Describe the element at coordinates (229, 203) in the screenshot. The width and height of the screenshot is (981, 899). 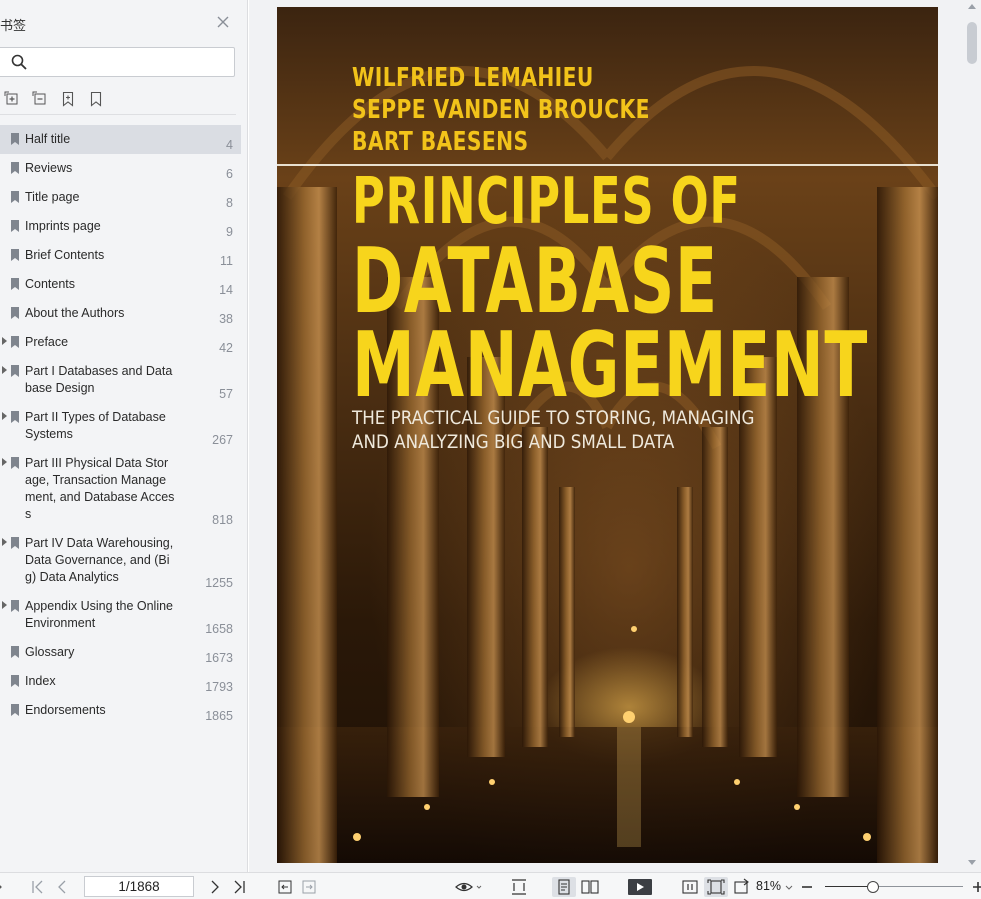
I see `bookmark-page-number: 8` at that location.